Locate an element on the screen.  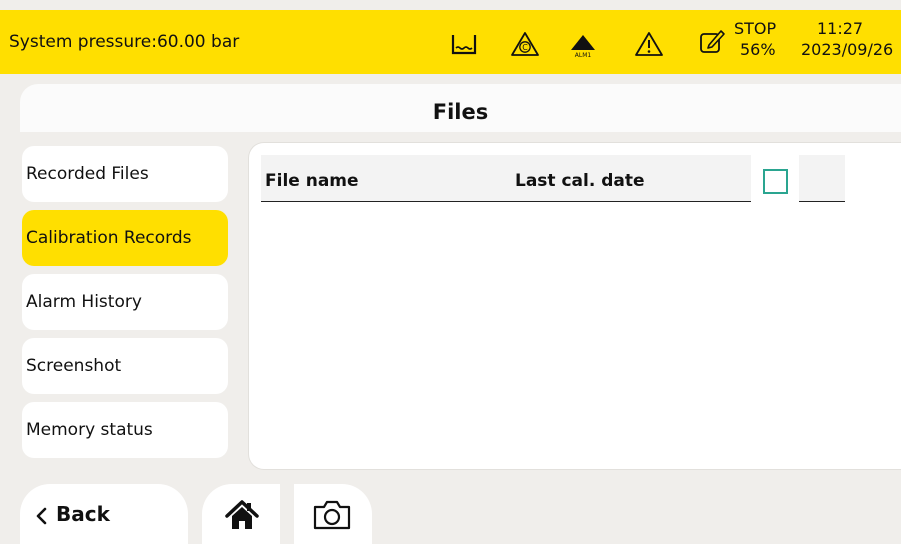
system-pressure-text: System pressure:60.00 bar is located at coordinates (124, 42).